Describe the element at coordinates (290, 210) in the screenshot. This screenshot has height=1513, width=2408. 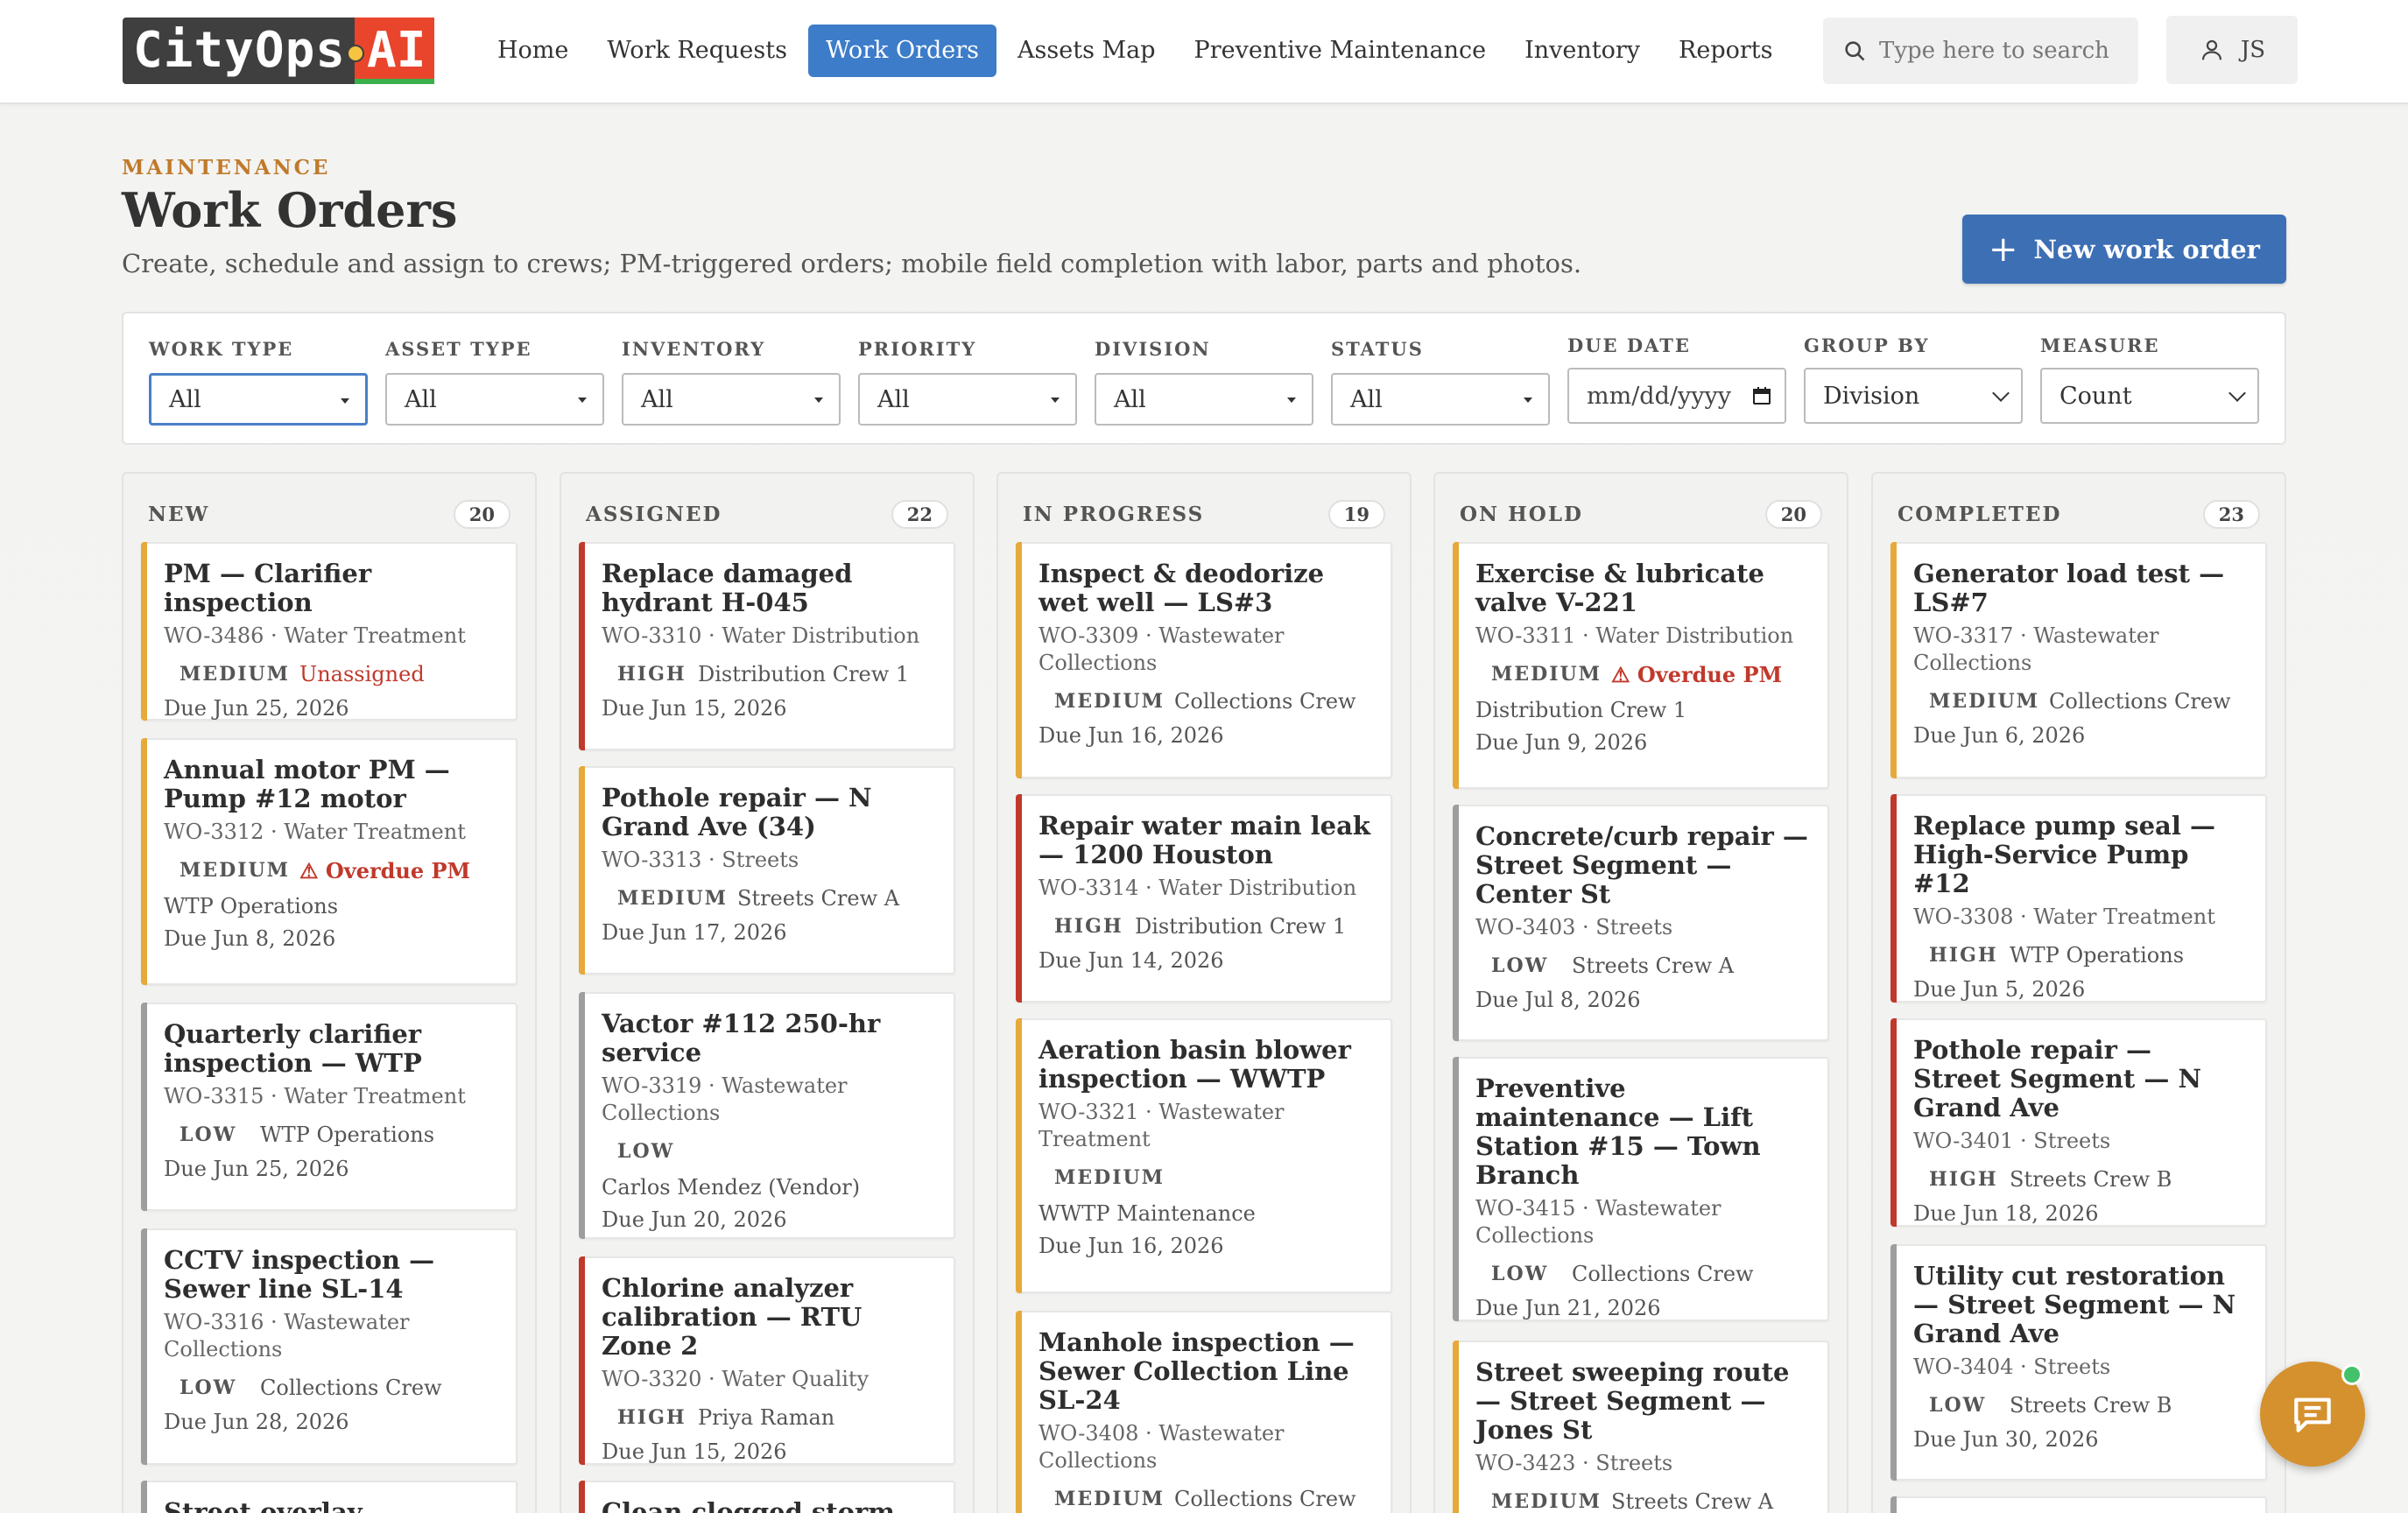
I see `page-title: Work Orders` at that location.